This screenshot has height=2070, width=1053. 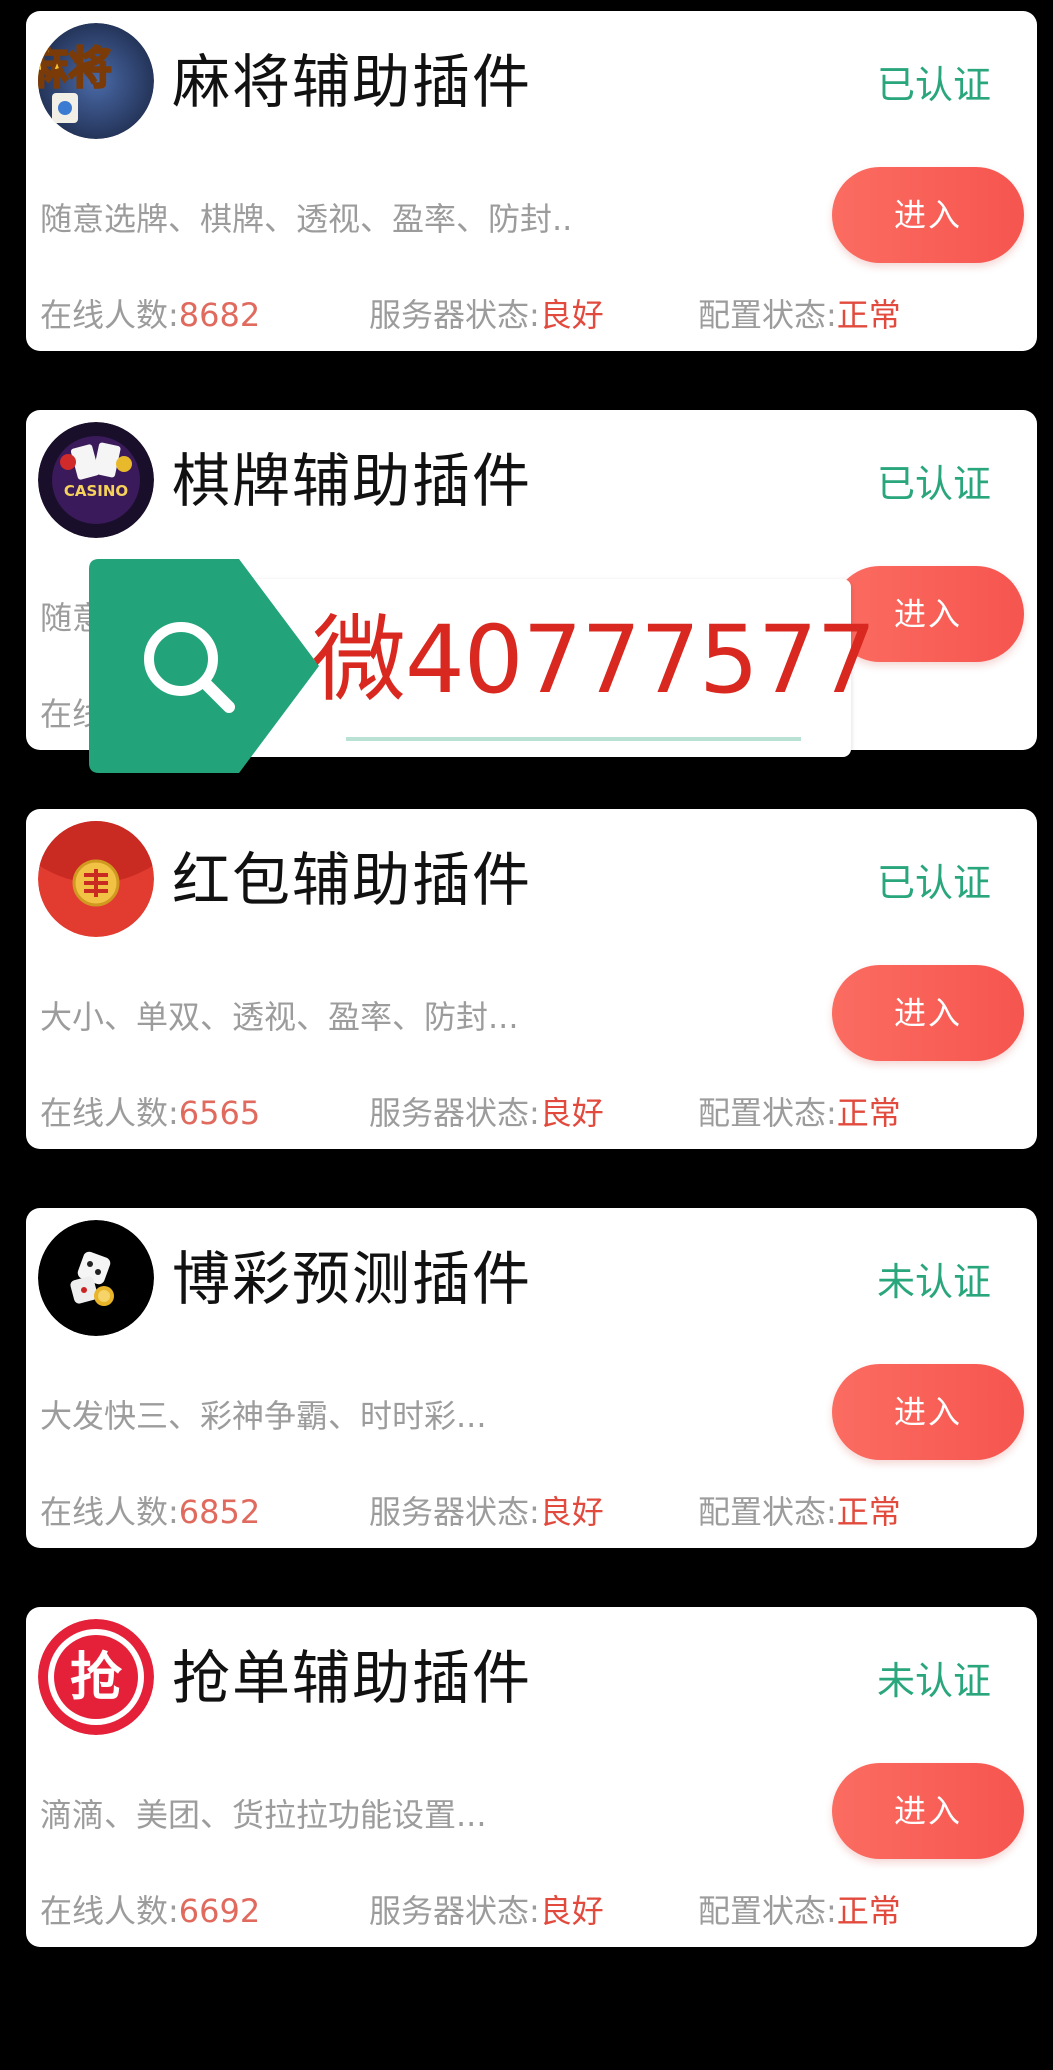 What do you see at coordinates (150, 1512) in the screenshot?
I see `online-count: 在线人数:6852` at bounding box center [150, 1512].